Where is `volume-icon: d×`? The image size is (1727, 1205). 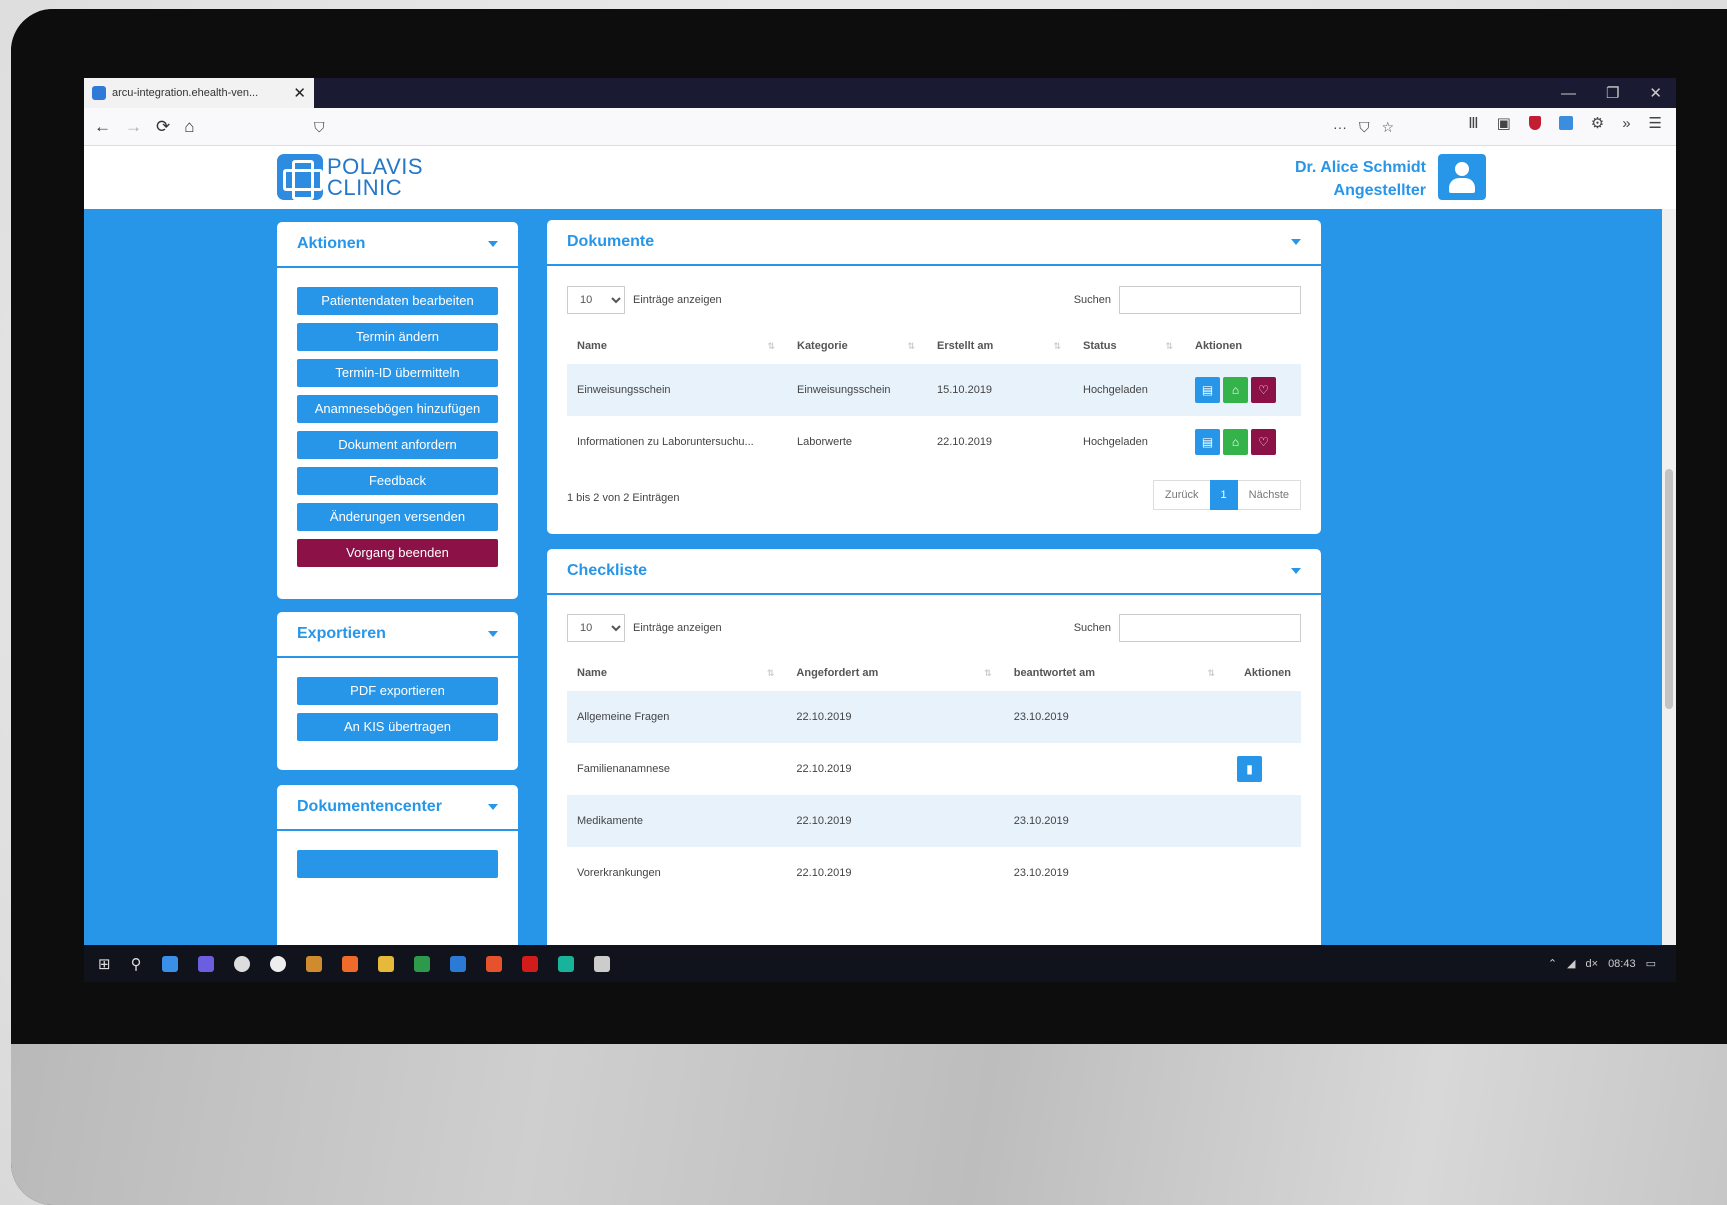 volume-icon: d× is located at coordinates (1592, 964).